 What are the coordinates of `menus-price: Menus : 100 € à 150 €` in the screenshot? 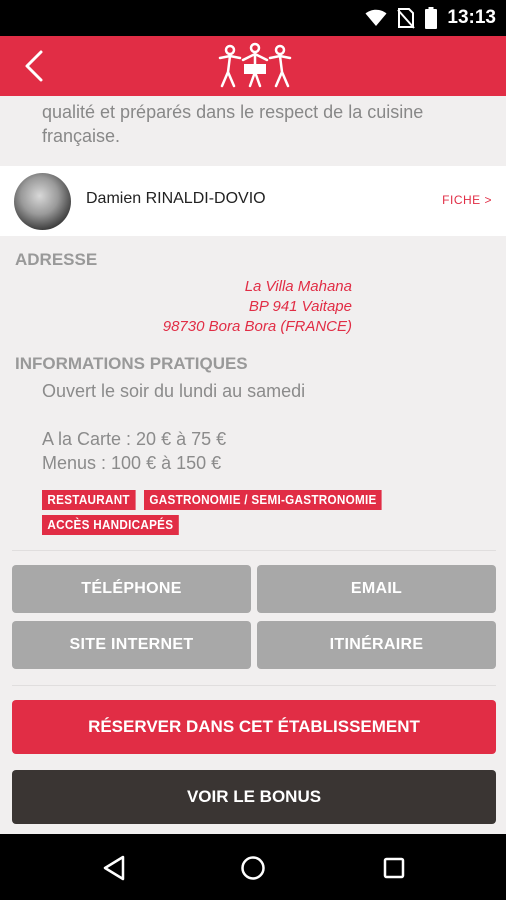 It's located at (132, 463).